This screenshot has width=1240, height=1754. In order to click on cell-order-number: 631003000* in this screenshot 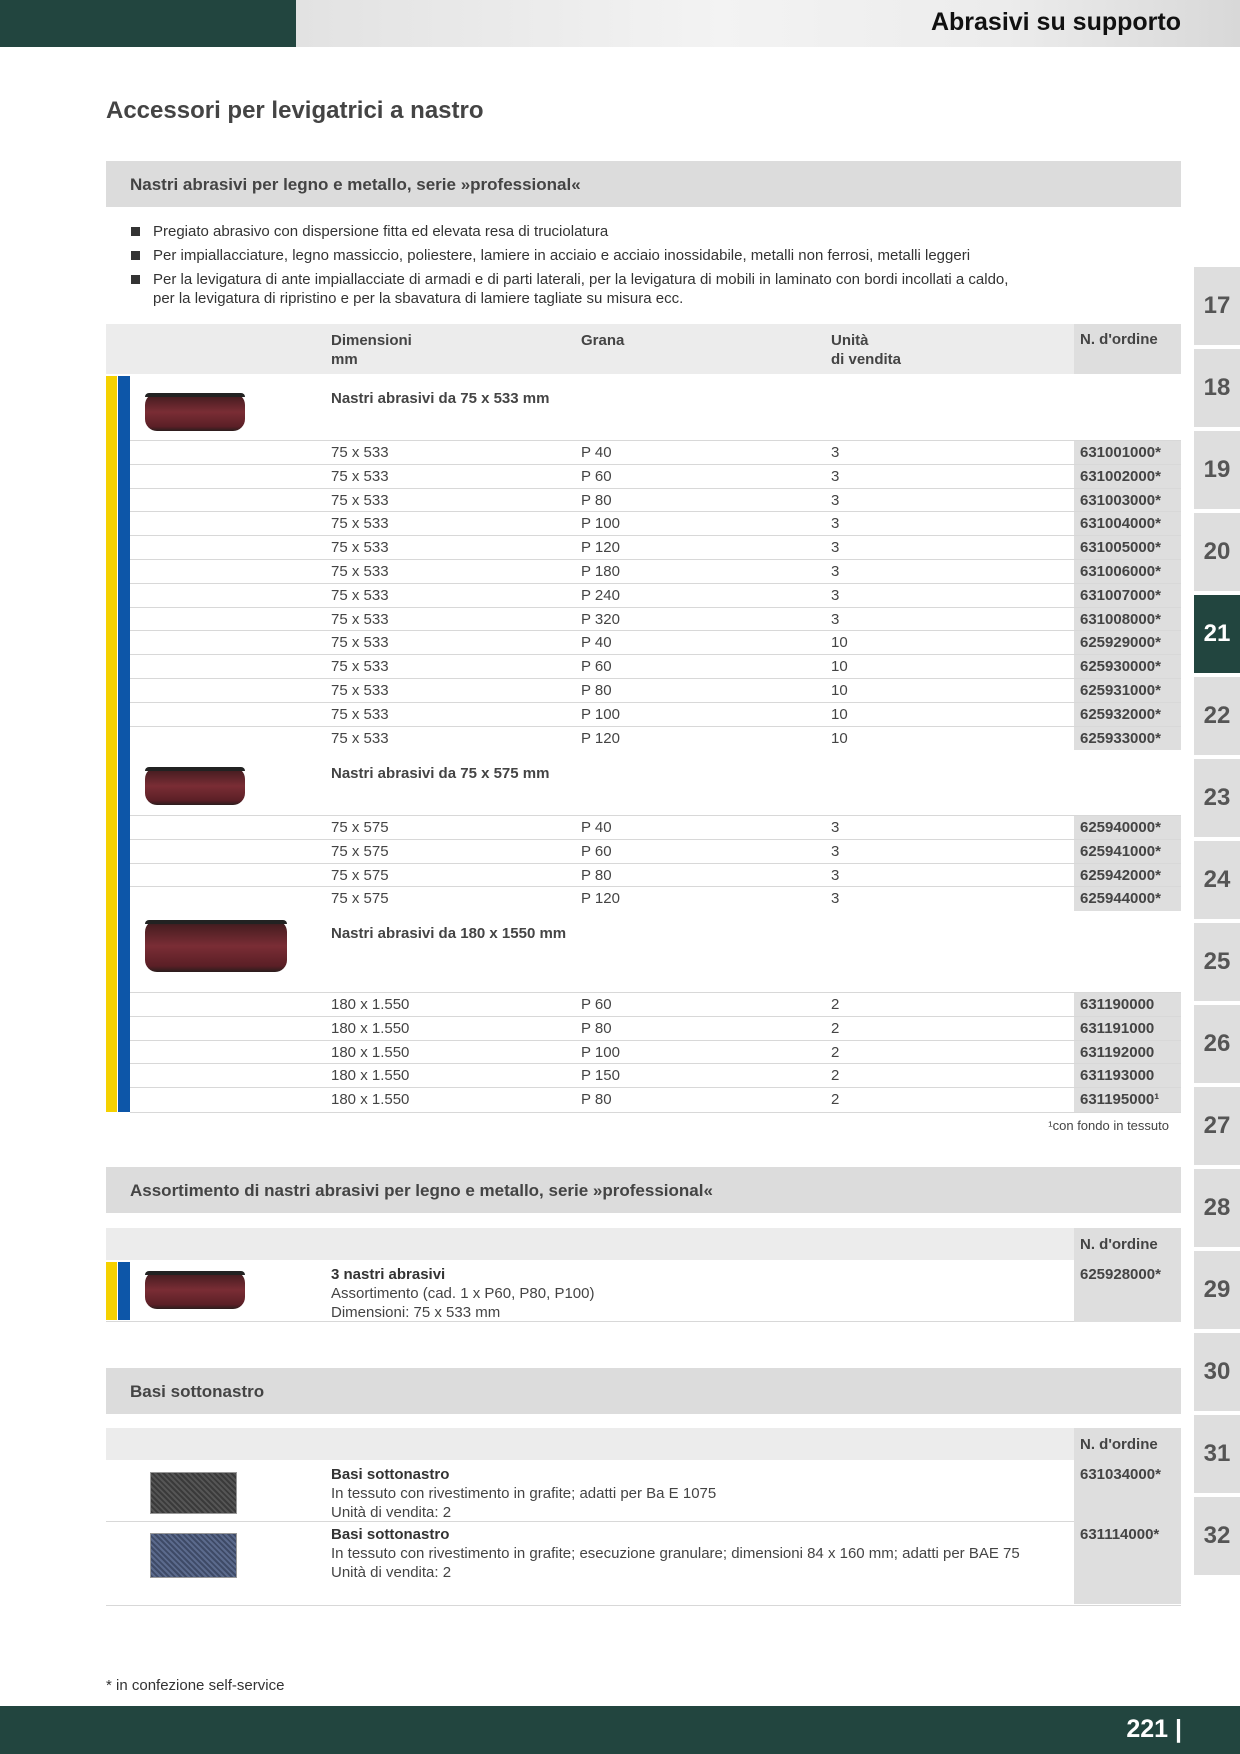, I will do `click(1120, 500)`.